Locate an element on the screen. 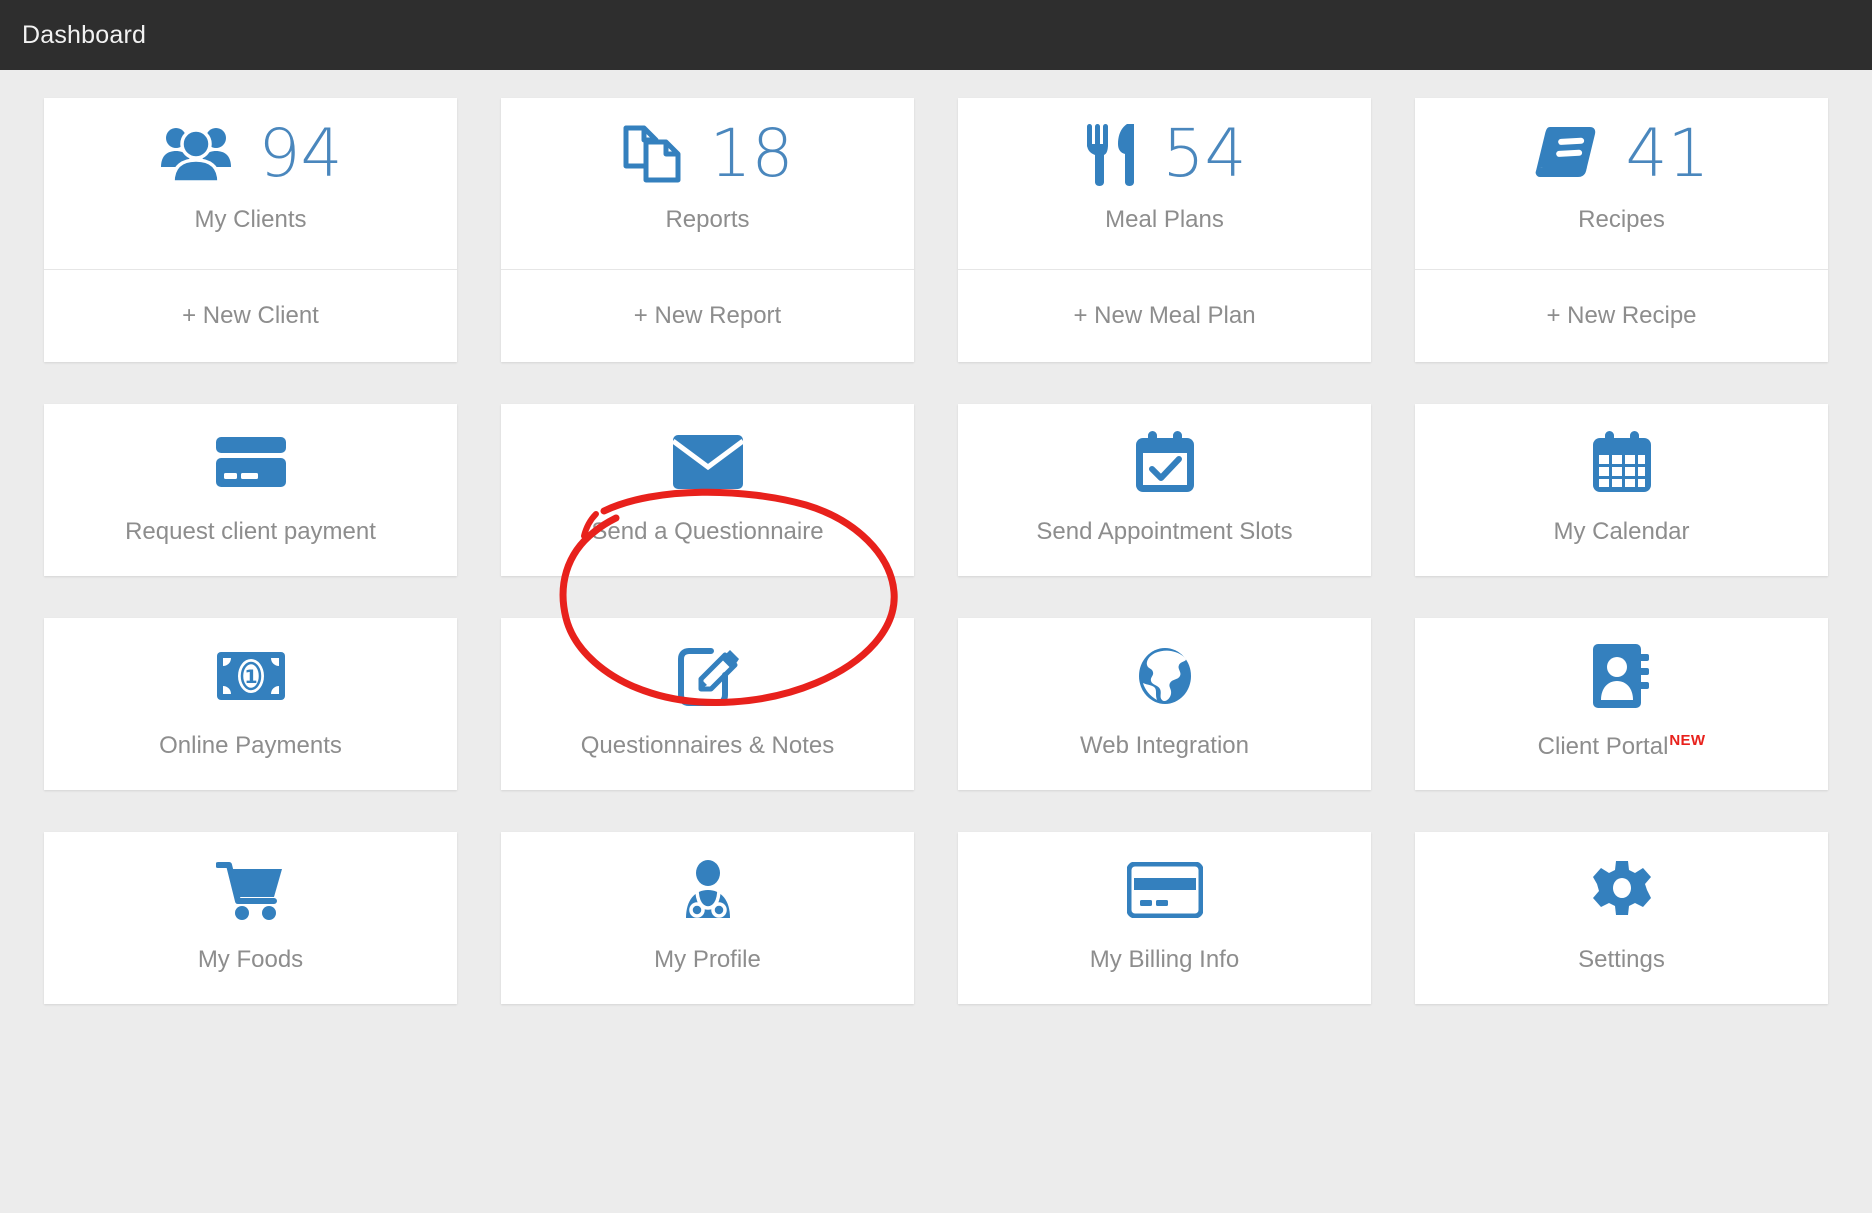 This screenshot has height=1213, width=1872. status-badge-new: NEW is located at coordinates (1687, 740).